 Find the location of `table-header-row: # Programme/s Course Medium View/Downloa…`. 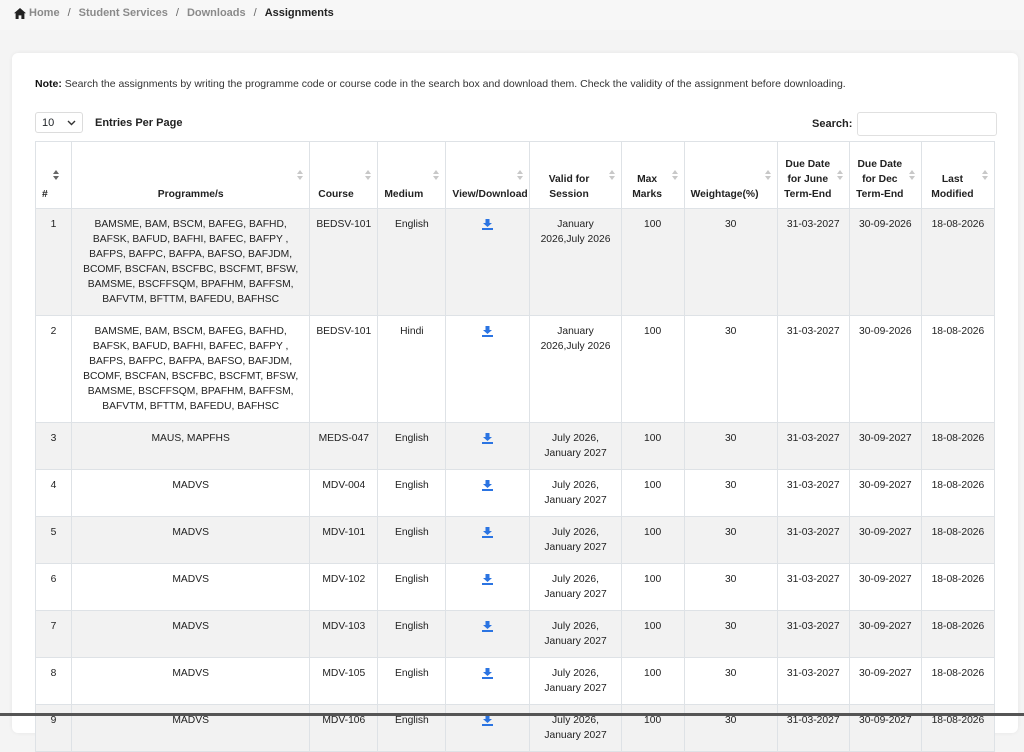

table-header-row: # Programme/s Course Medium View/Downloa… is located at coordinates (515, 175).